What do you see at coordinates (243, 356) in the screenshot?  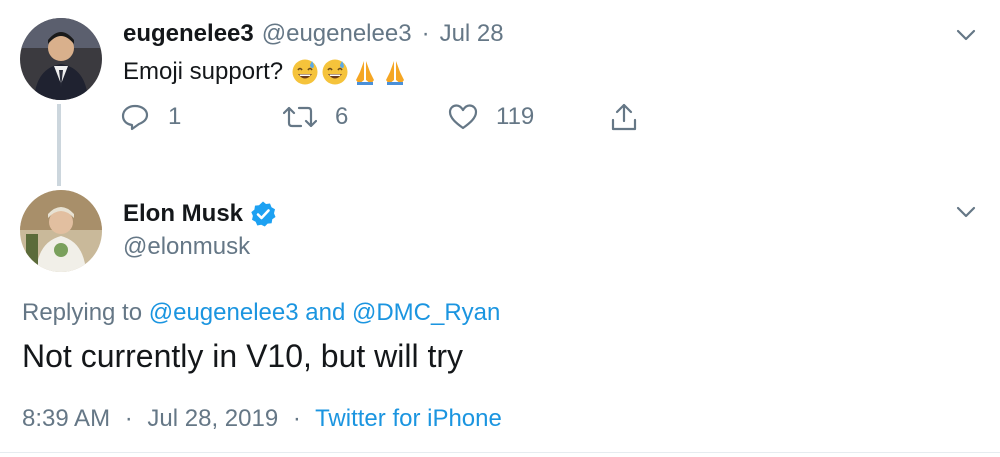 I see `main-tweet-text: Not currently in V10, but will try` at bounding box center [243, 356].